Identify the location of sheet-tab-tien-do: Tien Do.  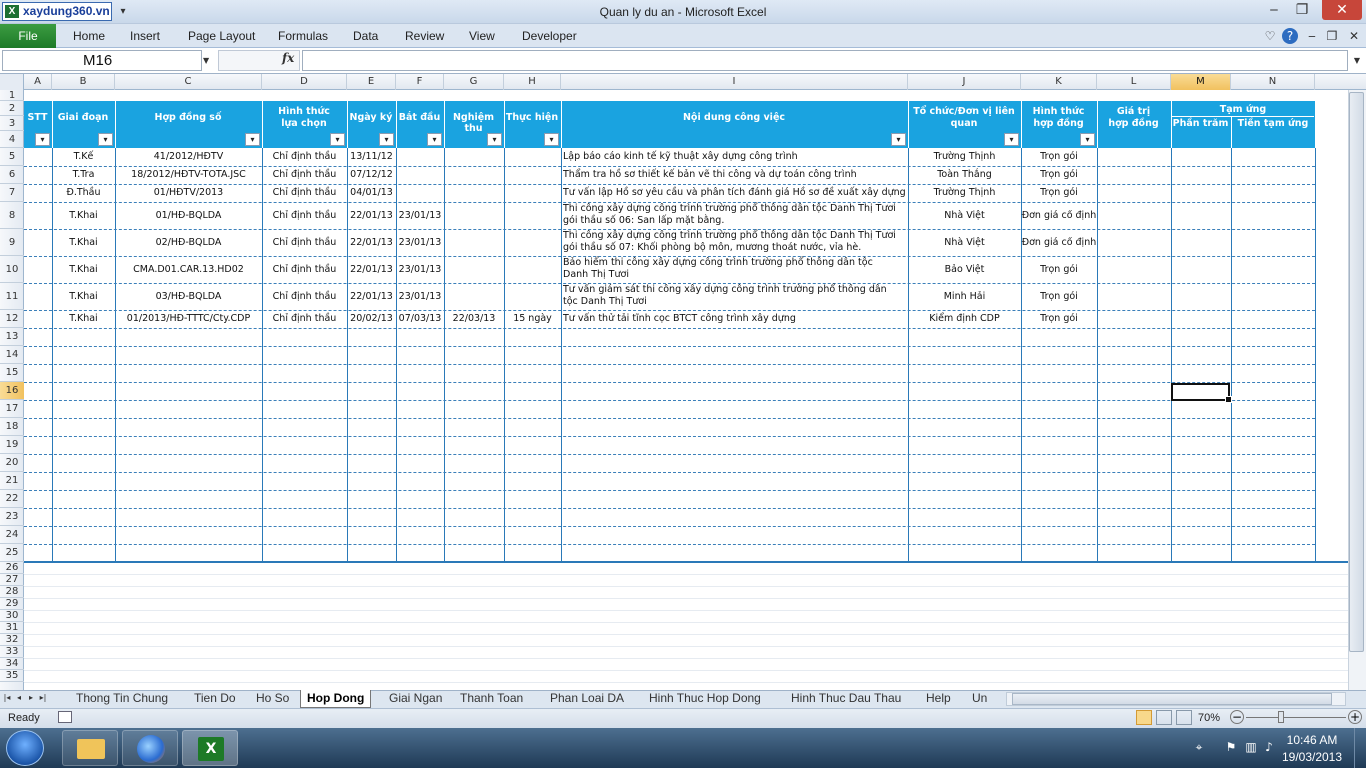
(215, 699).